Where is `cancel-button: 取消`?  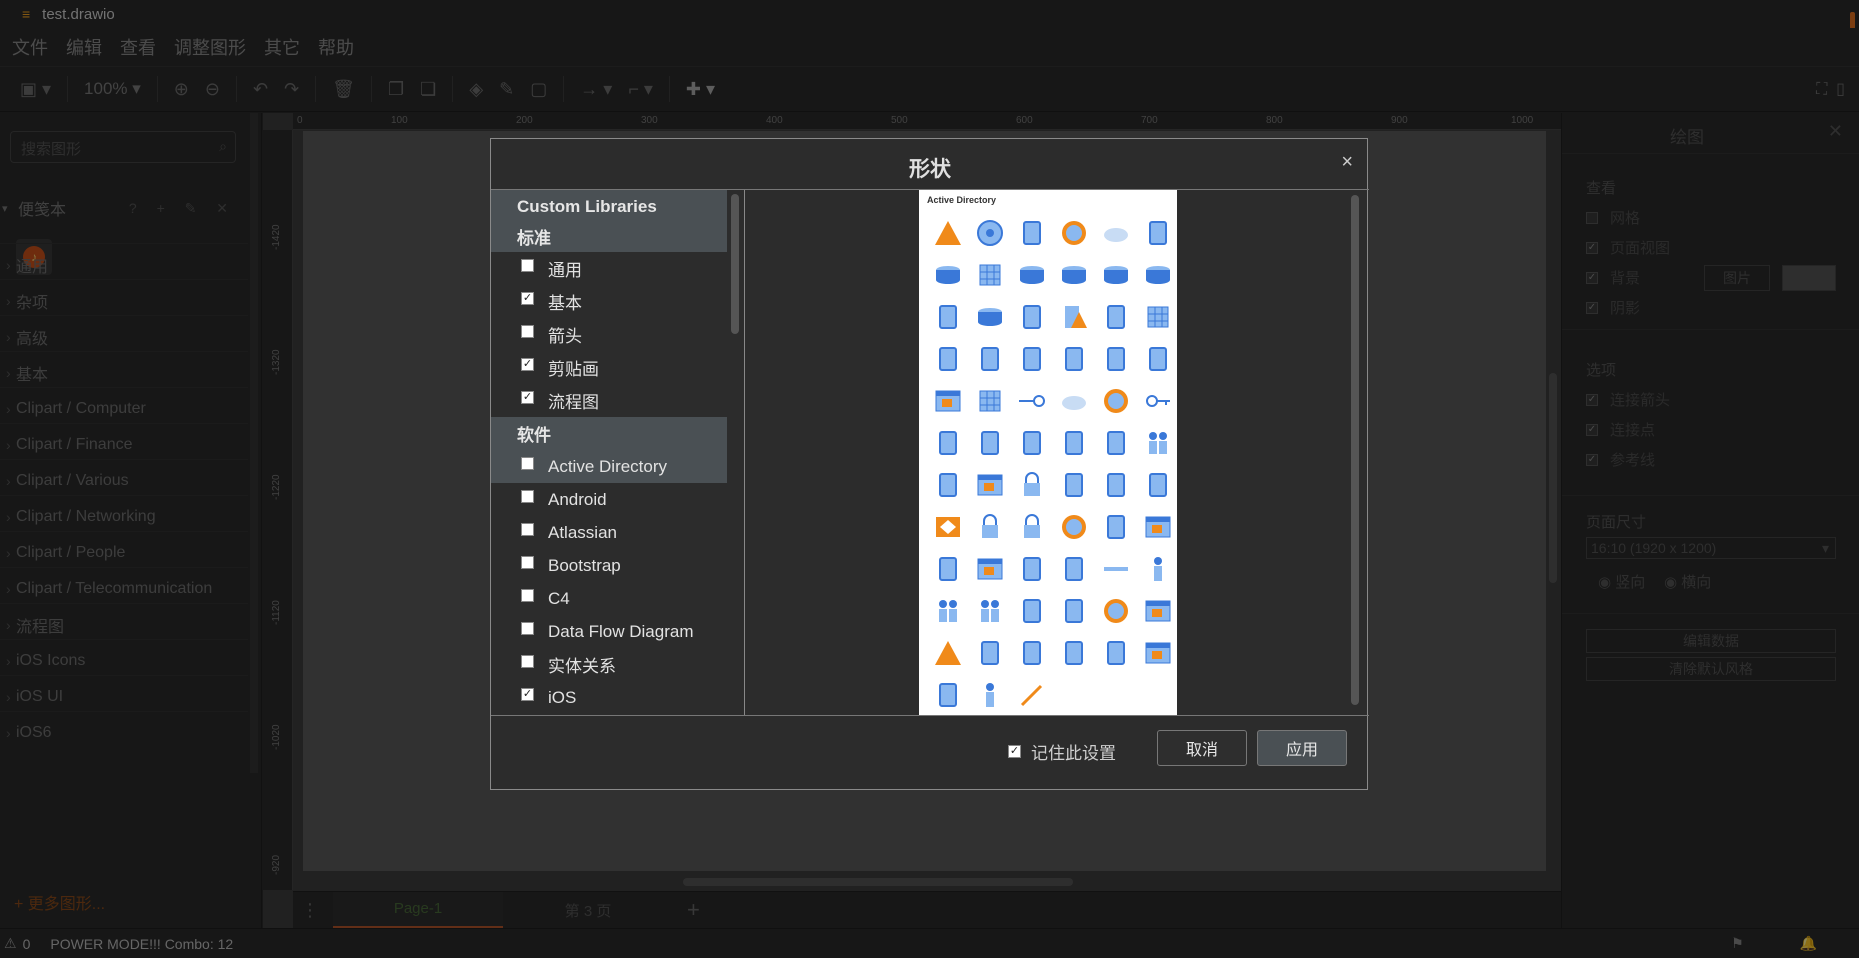 cancel-button: 取消 is located at coordinates (1202, 748).